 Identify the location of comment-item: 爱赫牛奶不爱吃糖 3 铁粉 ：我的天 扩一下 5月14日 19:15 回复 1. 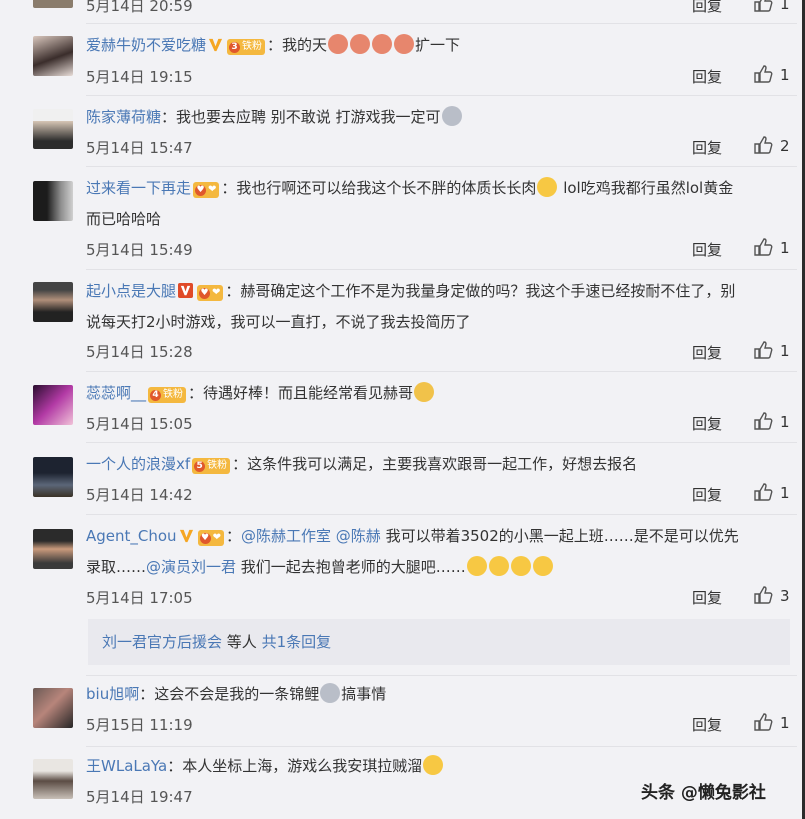
(400, 59).